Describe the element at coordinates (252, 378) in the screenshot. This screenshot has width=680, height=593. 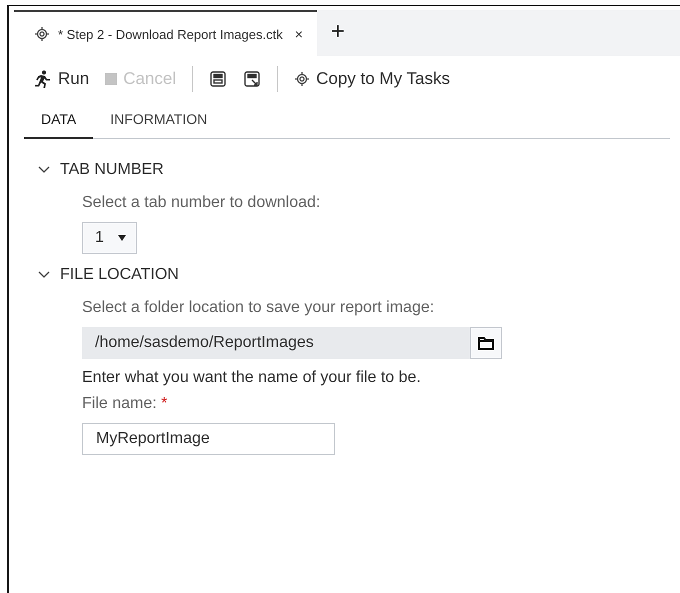
I see `instruction-text: Enter what you want the name of your file to be.` at that location.